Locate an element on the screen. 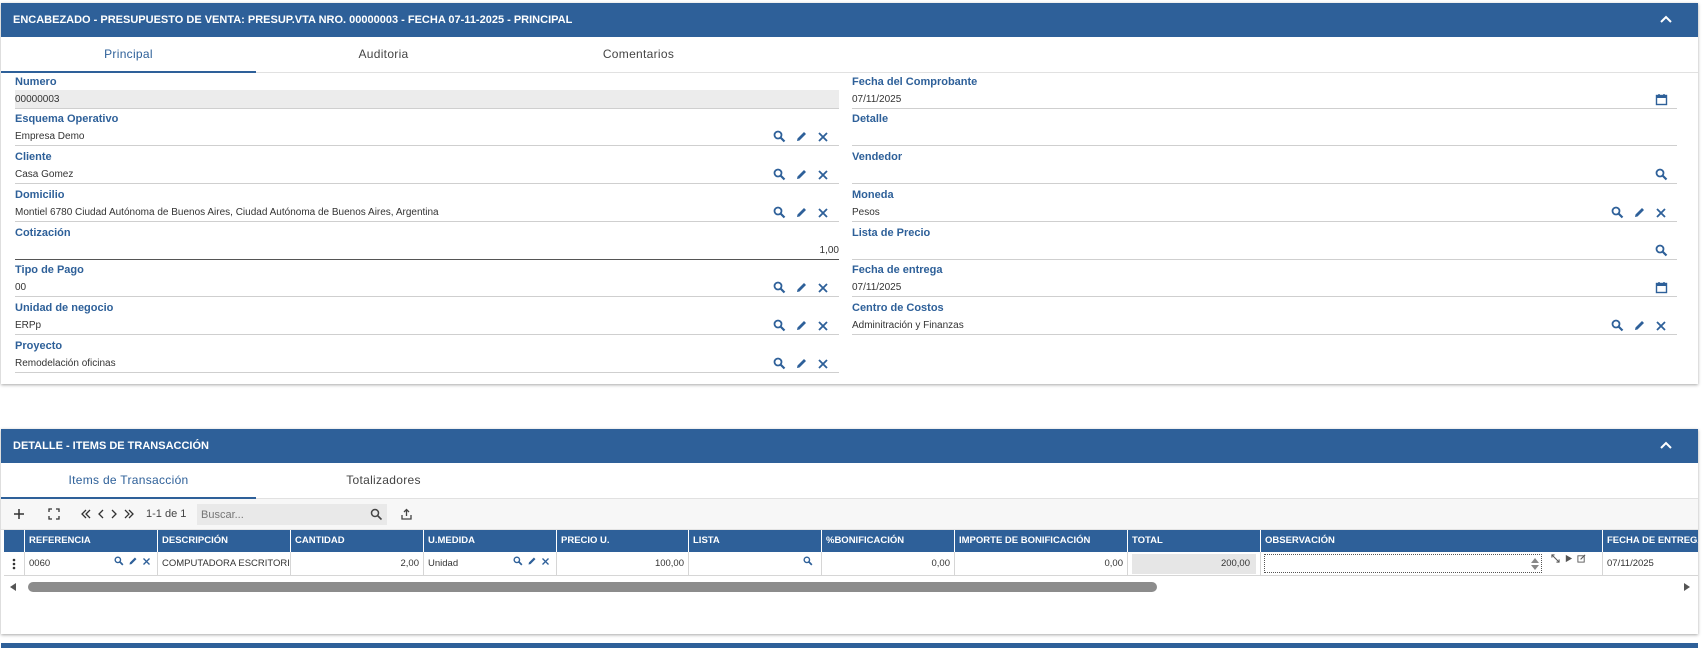 Image resolution: width=1706 pixels, height=648 pixels. cell-fecha-entrega: 07/11/2025 is located at coordinates (1650, 564).